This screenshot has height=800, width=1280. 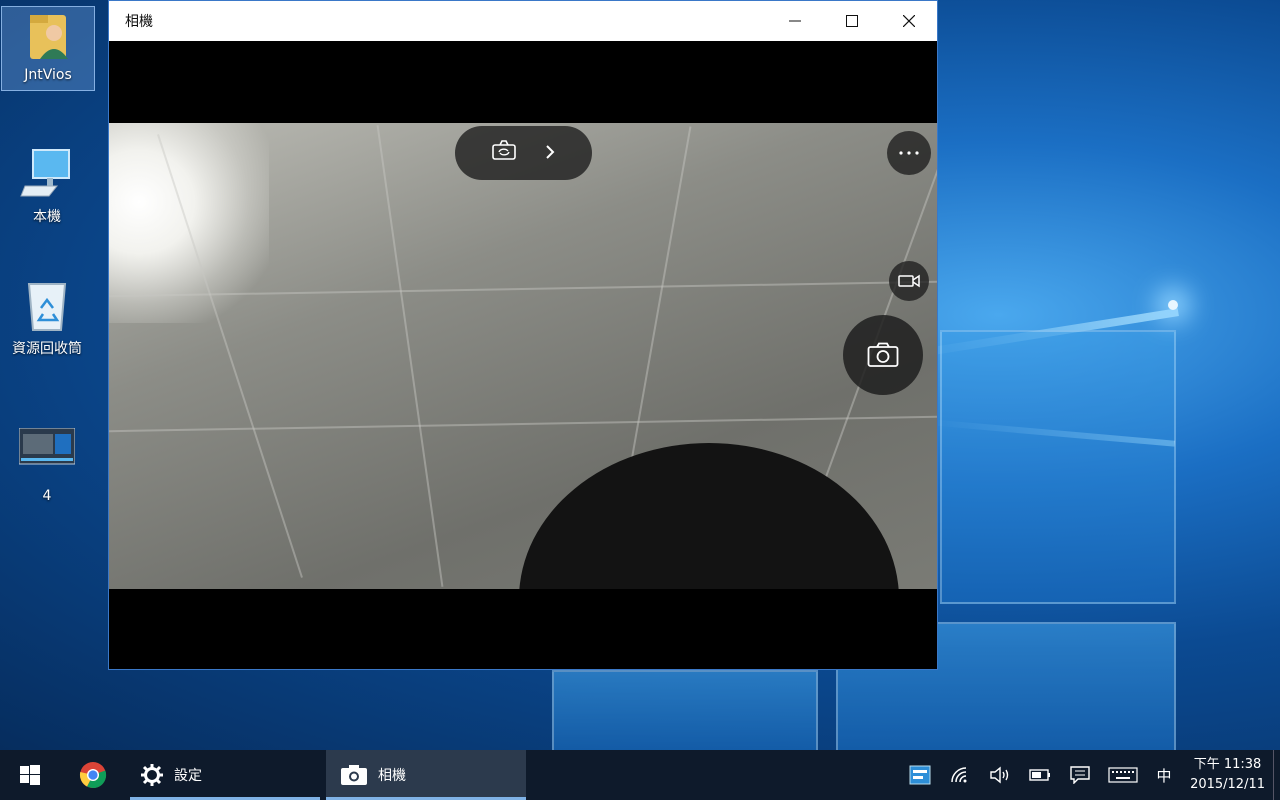 What do you see at coordinates (139, 22) in the screenshot?
I see `window-title: 相機` at bounding box center [139, 22].